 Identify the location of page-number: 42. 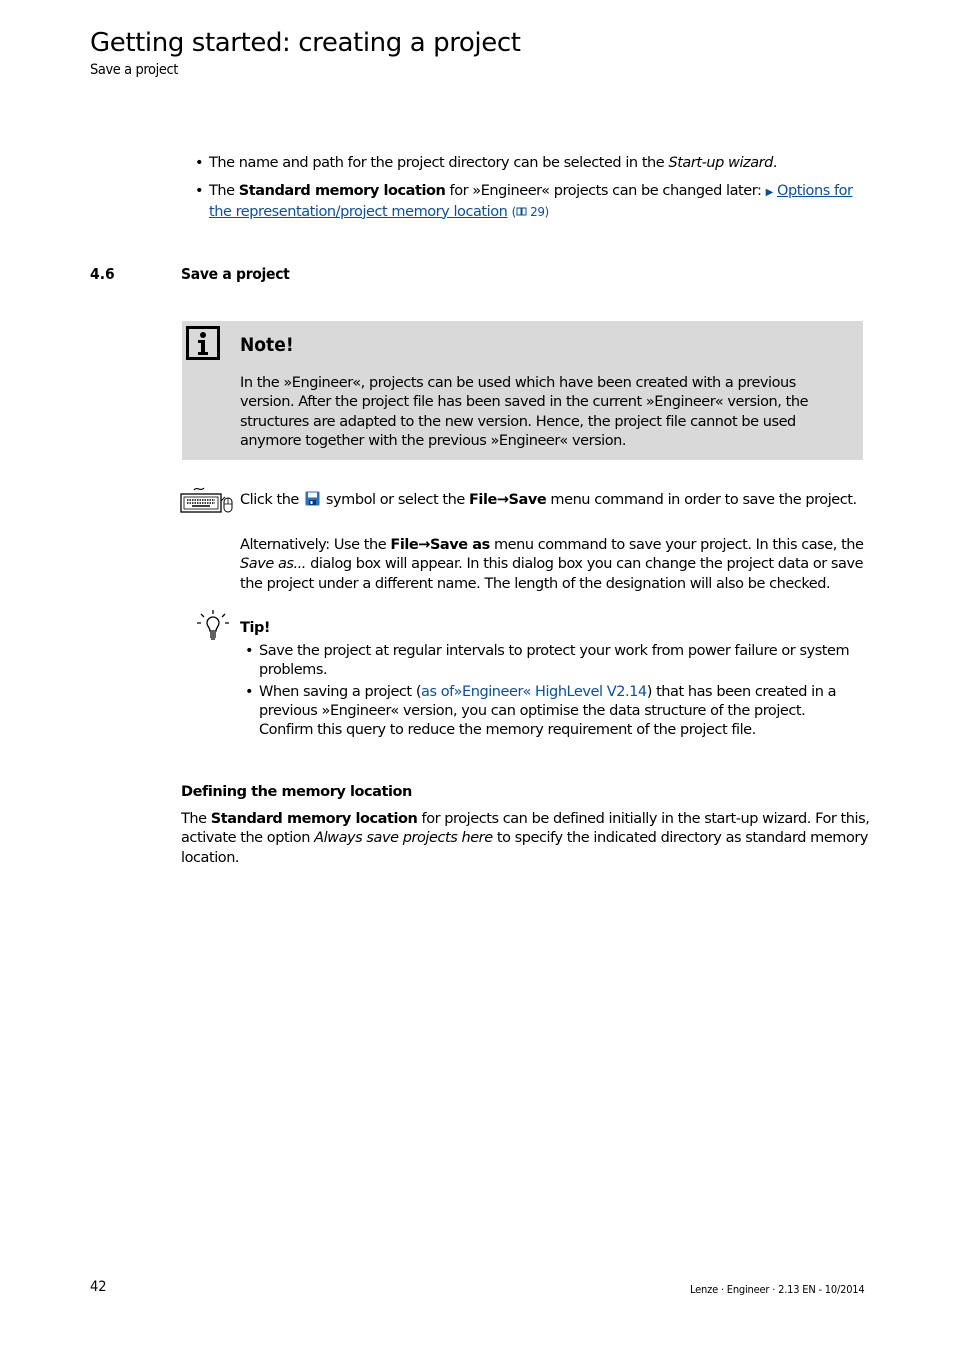
(98, 1287).